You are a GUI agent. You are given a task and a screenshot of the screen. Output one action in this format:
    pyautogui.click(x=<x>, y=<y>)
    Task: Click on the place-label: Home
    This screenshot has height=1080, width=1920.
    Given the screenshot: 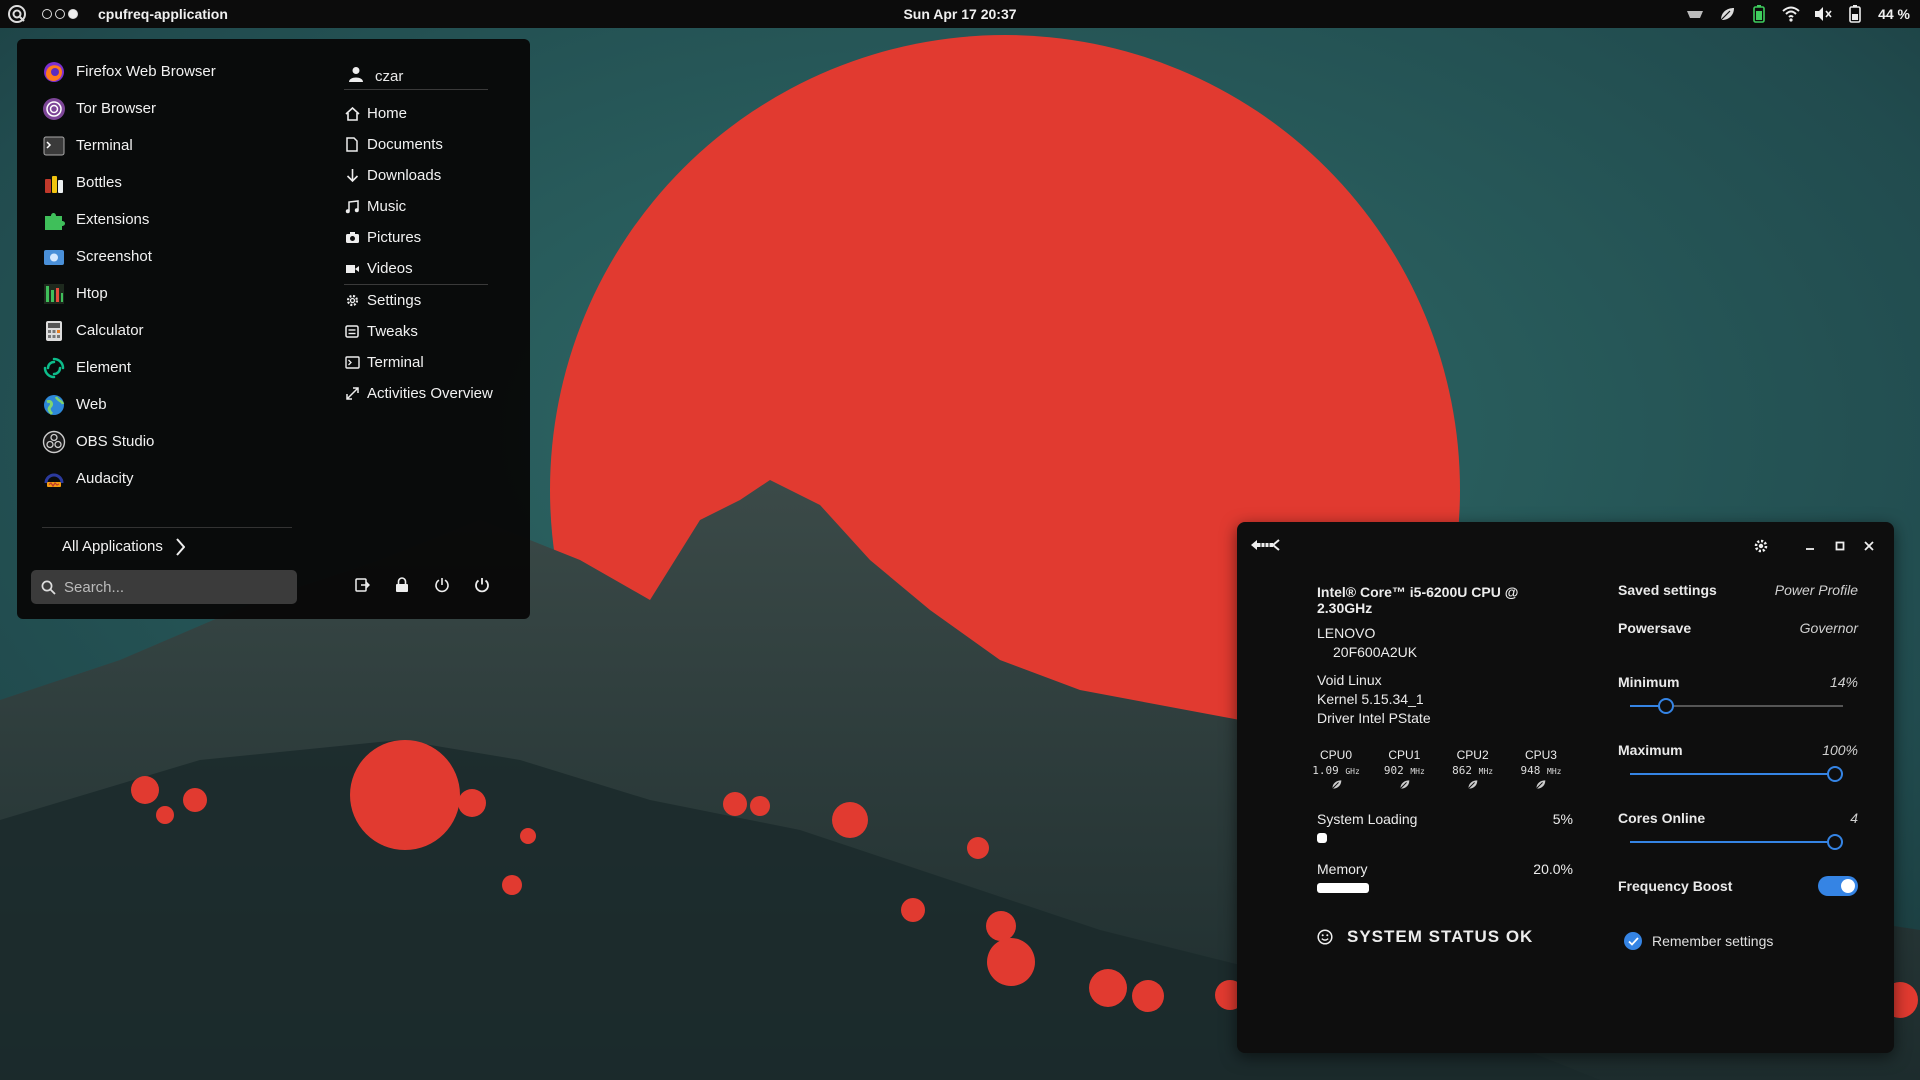 What is the action you would take?
    pyautogui.click(x=387, y=113)
    